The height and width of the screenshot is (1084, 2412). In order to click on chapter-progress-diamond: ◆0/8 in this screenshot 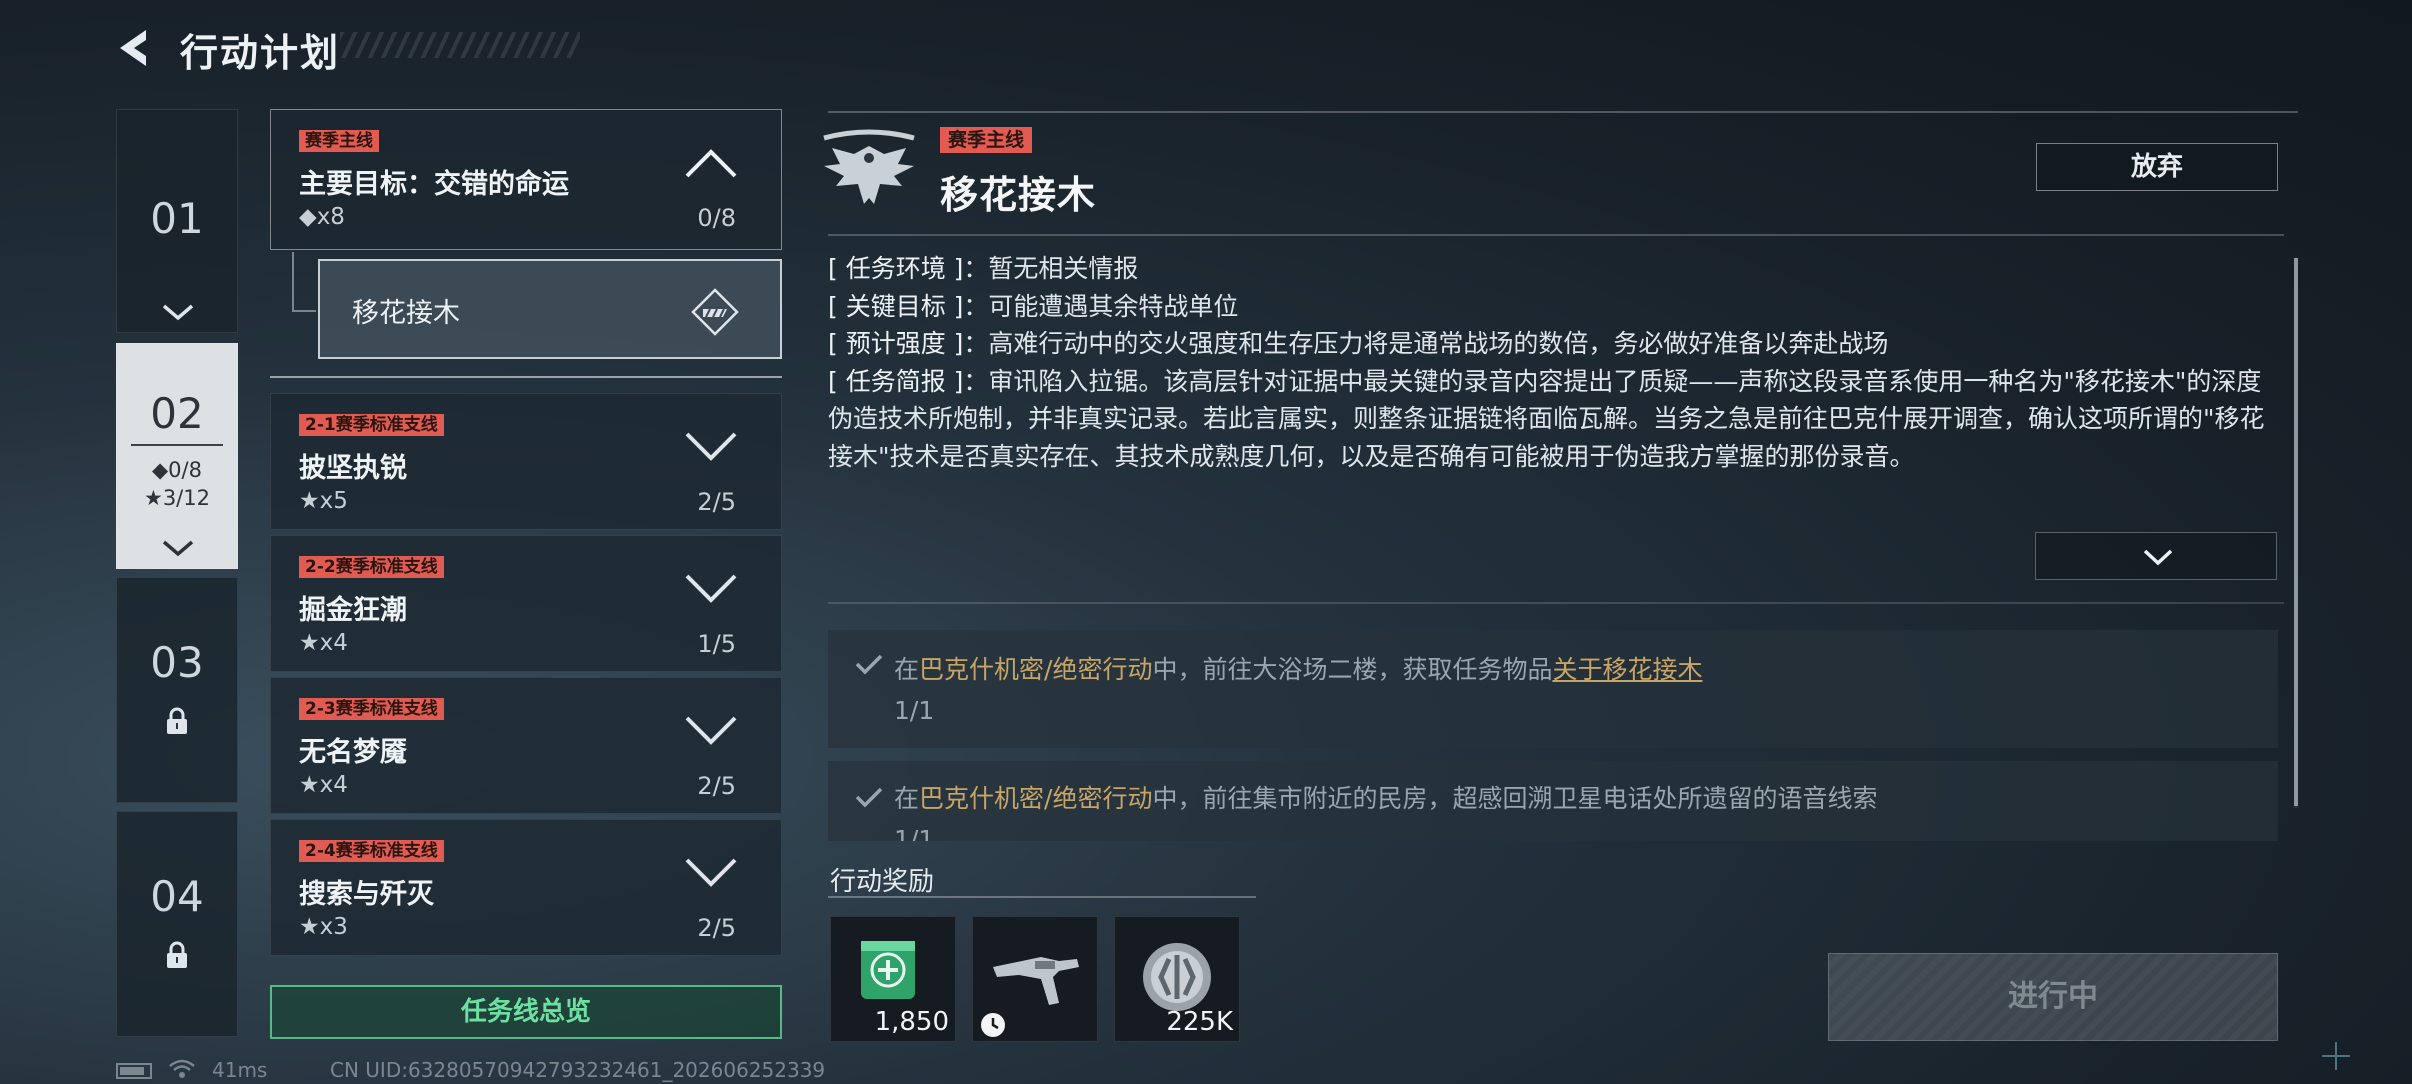, I will do `click(177, 470)`.